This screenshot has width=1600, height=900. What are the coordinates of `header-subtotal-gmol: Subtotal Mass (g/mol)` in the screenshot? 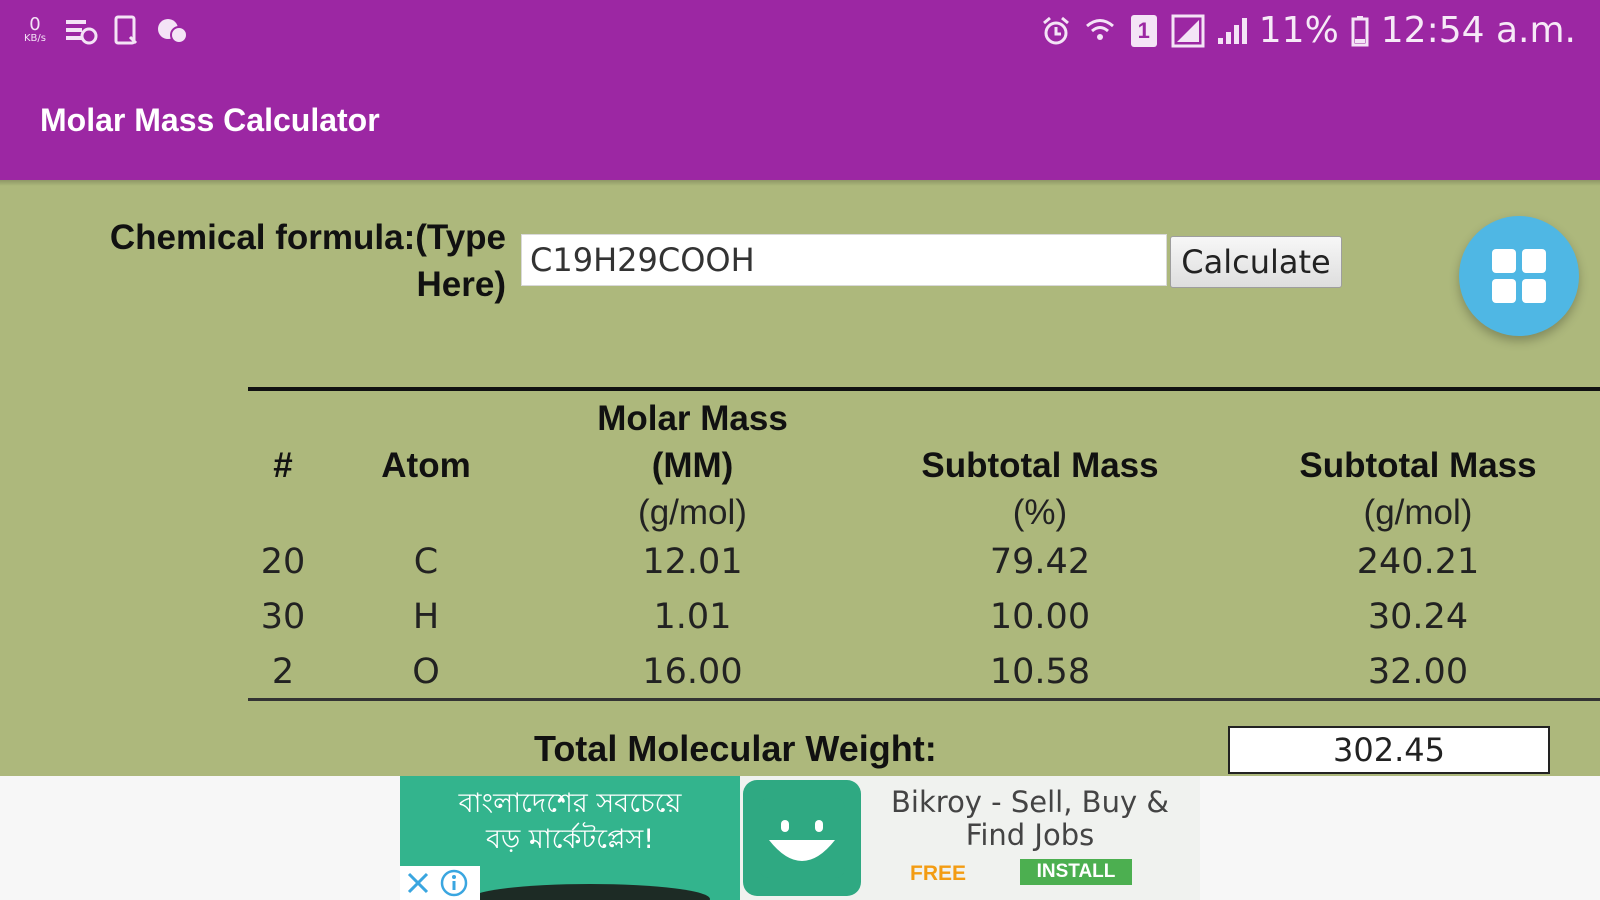 It's located at (1418, 489).